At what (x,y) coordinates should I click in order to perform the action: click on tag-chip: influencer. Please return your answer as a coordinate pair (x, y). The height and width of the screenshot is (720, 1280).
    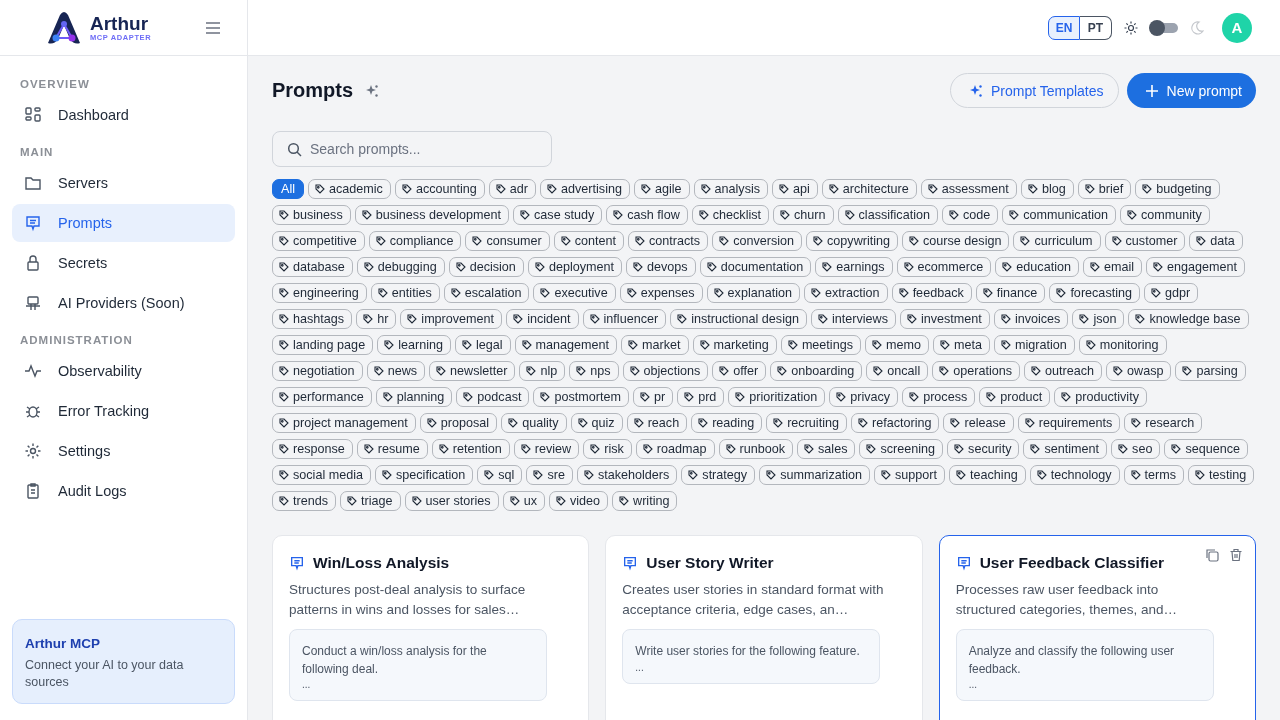
    Looking at the image, I should click on (624, 319).